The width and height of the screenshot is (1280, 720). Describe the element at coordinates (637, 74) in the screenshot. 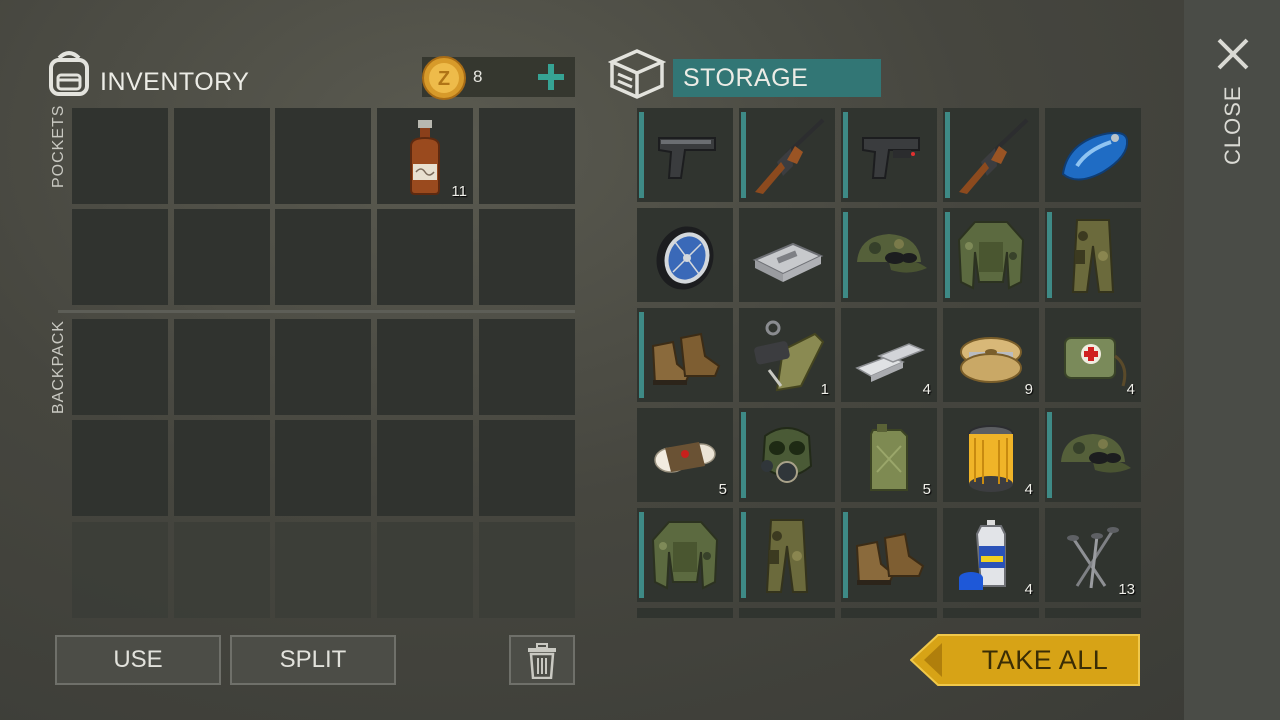

I see `storage-box-icon` at that location.